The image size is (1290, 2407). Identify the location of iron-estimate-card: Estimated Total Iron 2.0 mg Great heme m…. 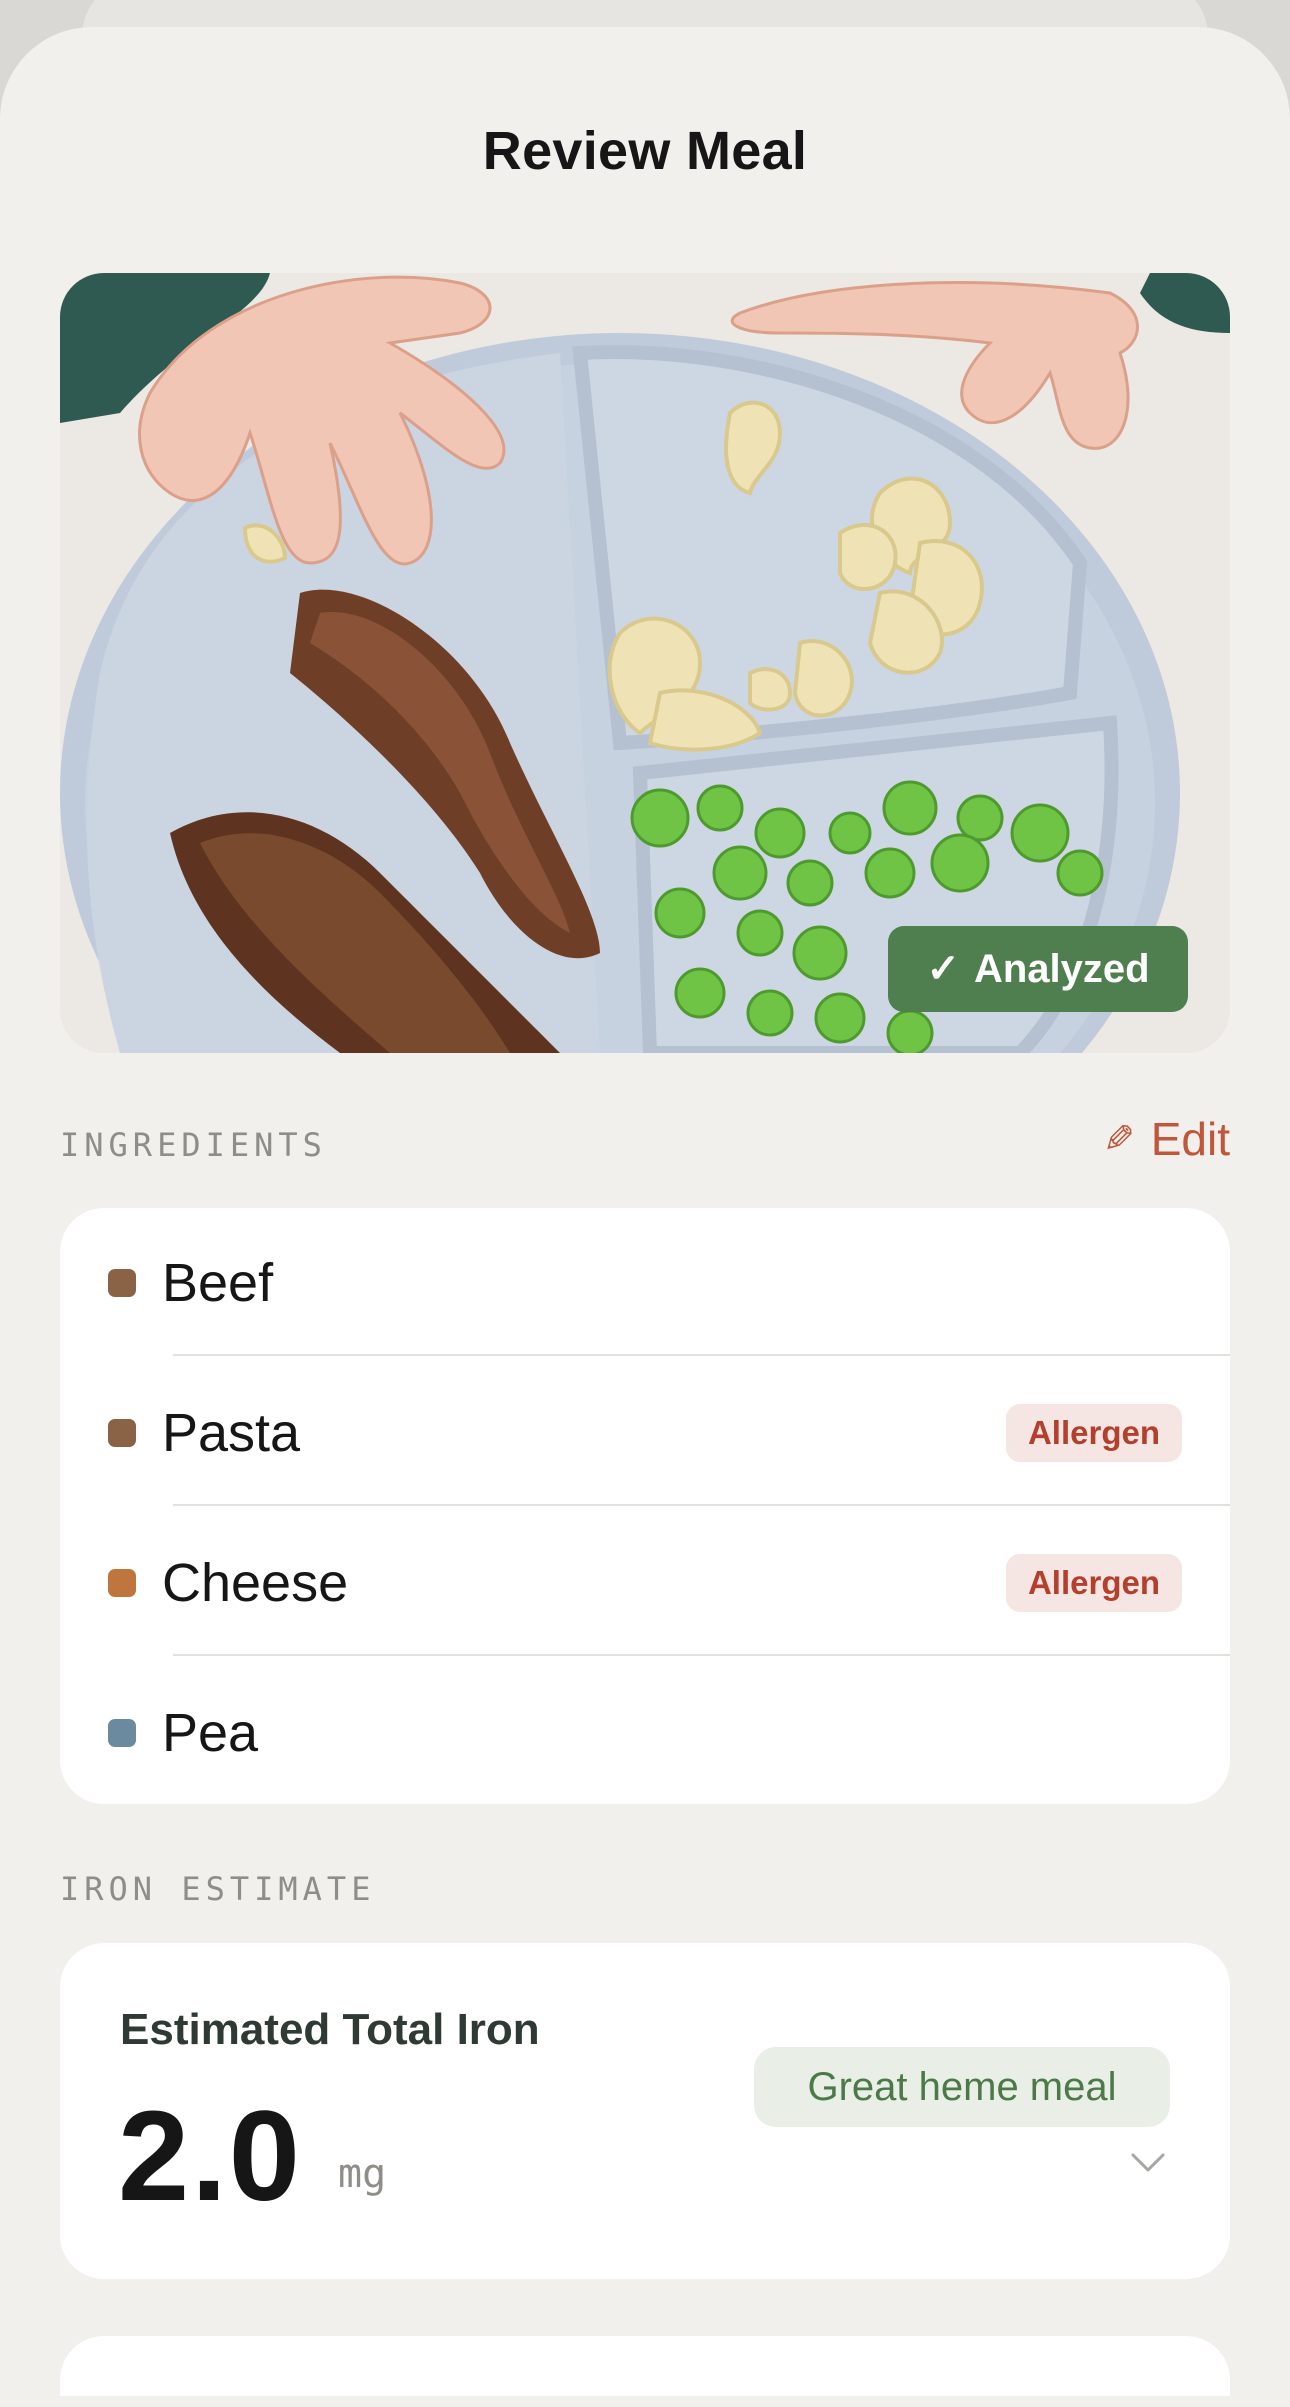
(645, 2111).